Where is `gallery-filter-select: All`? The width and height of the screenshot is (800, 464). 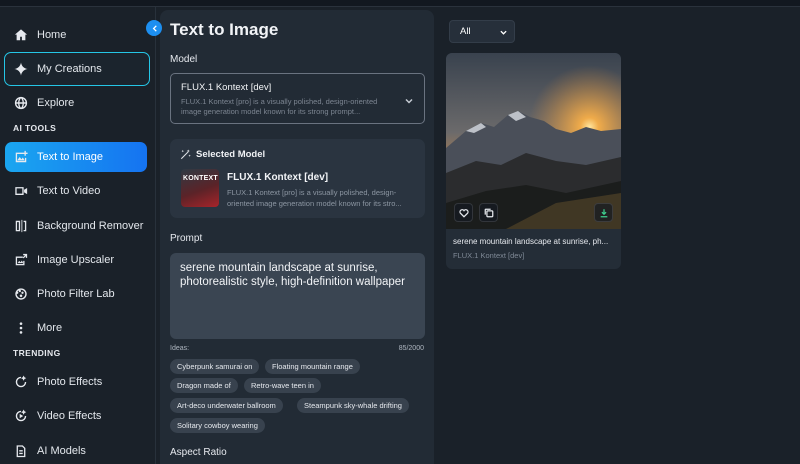
gallery-filter-select: All is located at coordinates (482, 31).